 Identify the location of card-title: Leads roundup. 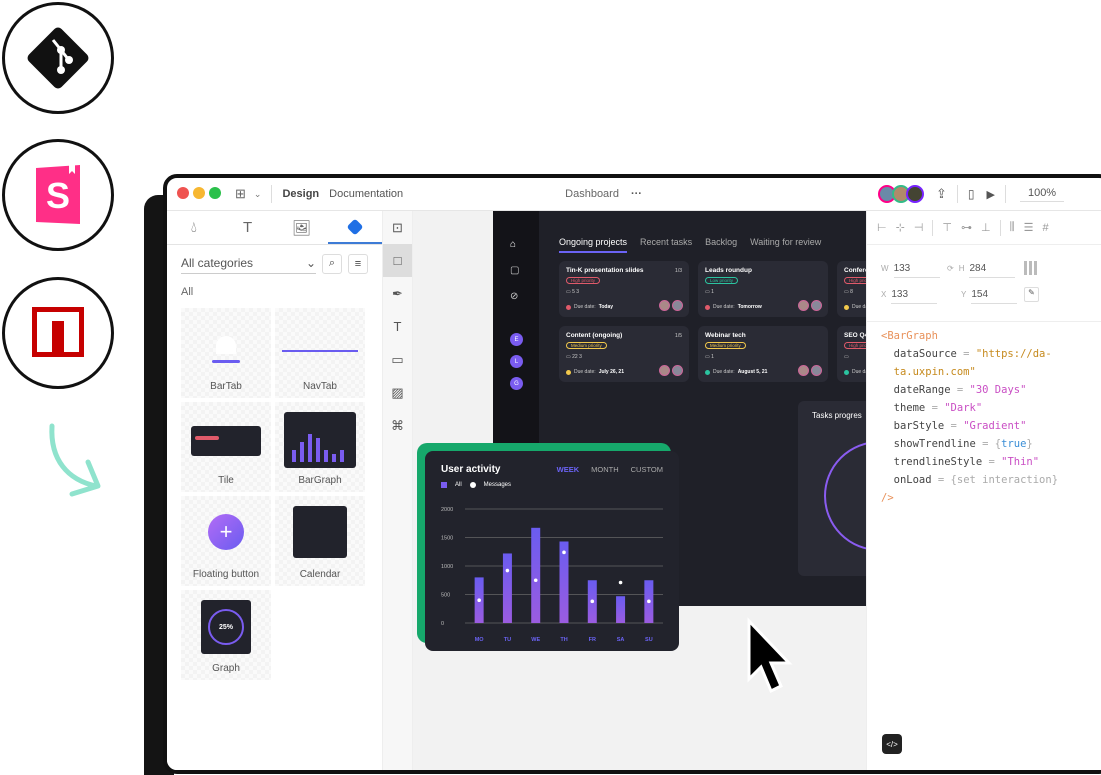
(728, 270).